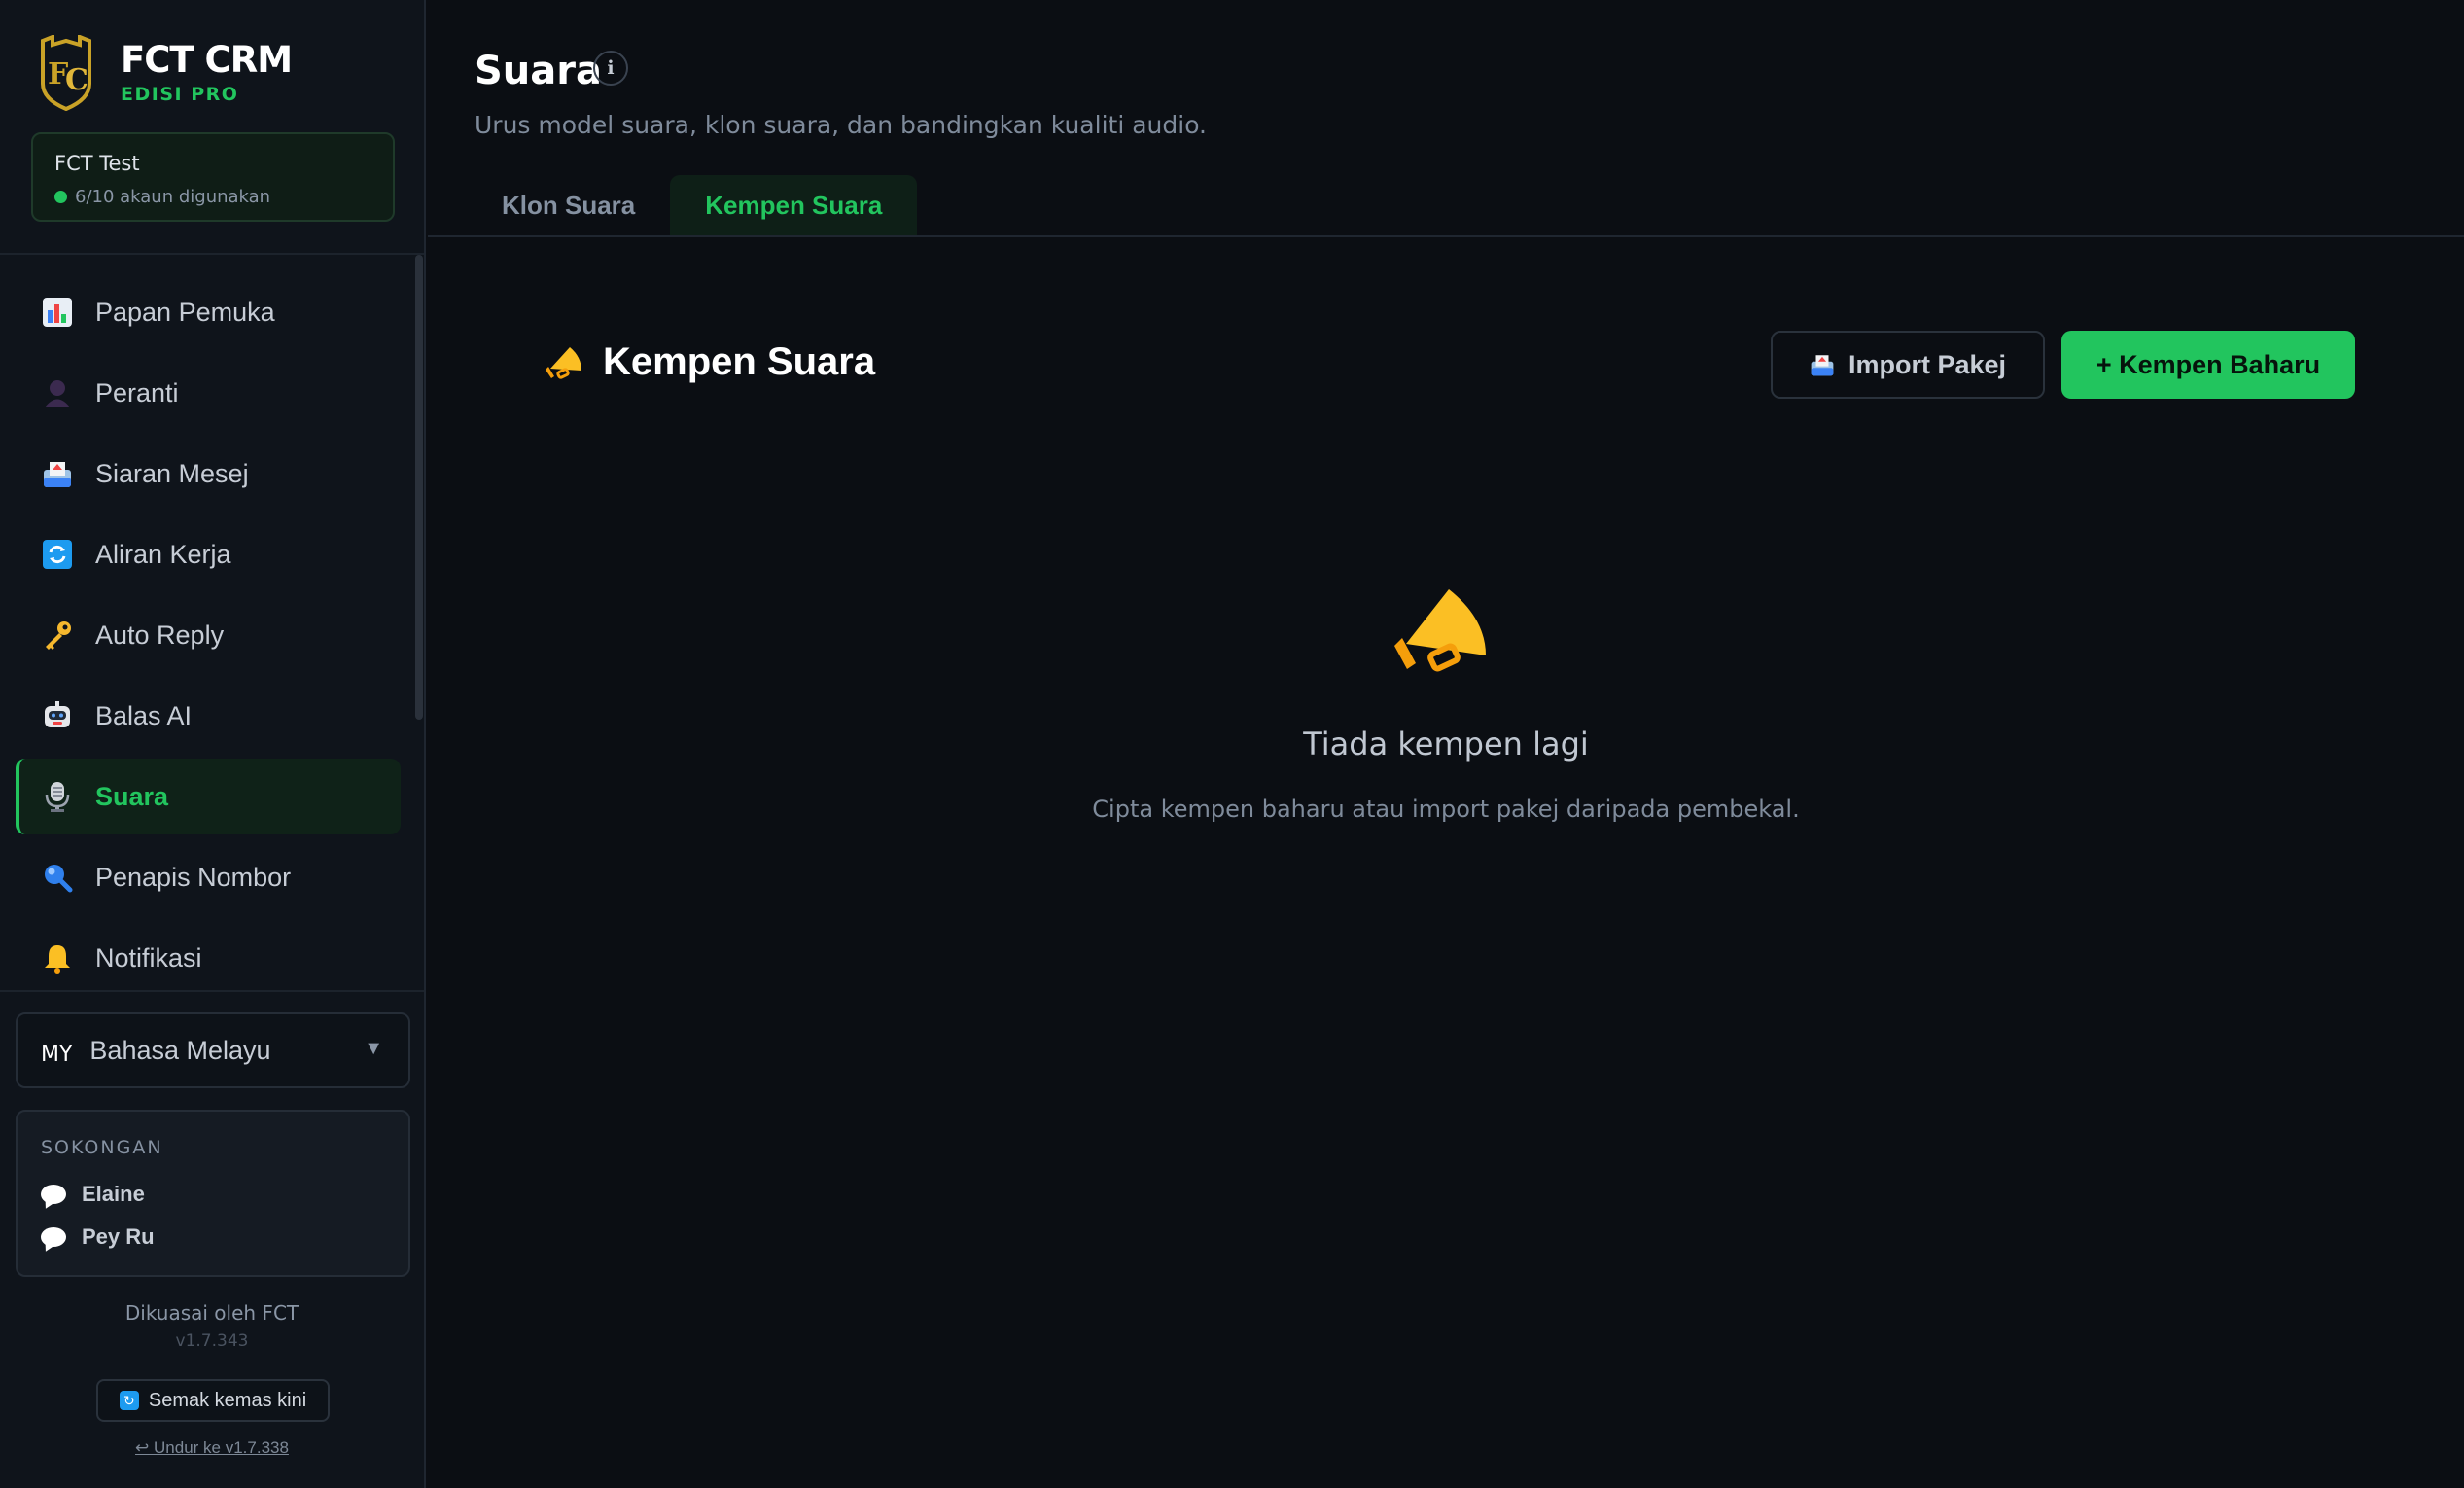  Describe the element at coordinates (1446, 236) in the screenshot. I see `tabs-divider` at that location.